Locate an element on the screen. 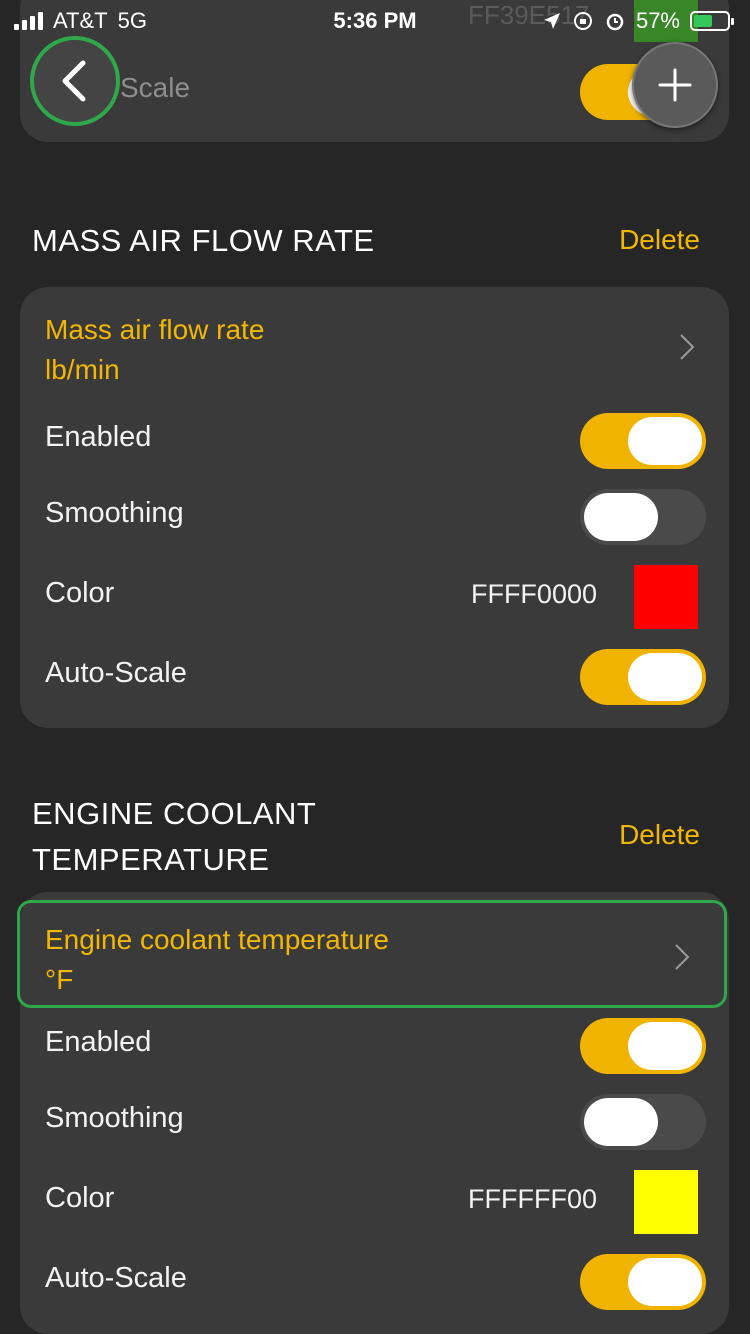 The width and height of the screenshot is (750, 1334). color-row: Color FFFF0000 is located at coordinates (374, 598).